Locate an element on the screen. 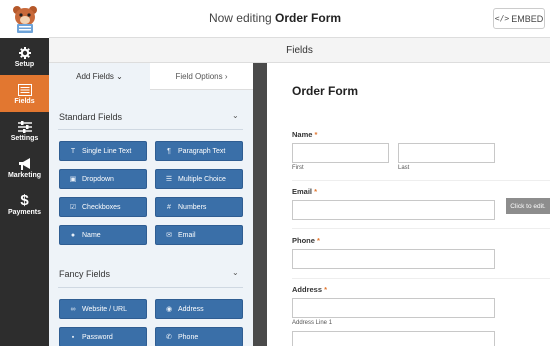 The image size is (550, 346). add-password-button: ▪ Password is located at coordinates (103, 336).